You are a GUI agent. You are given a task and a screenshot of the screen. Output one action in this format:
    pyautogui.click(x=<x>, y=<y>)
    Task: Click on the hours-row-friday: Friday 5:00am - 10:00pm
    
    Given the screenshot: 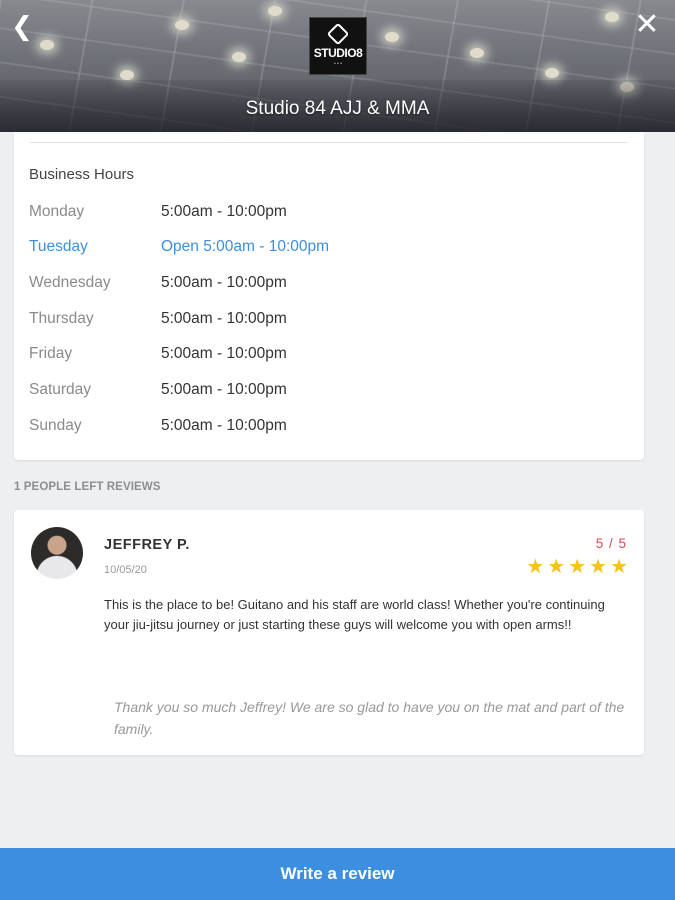 What is the action you would take?
    pyautogui.click(x=309, y=356)
    